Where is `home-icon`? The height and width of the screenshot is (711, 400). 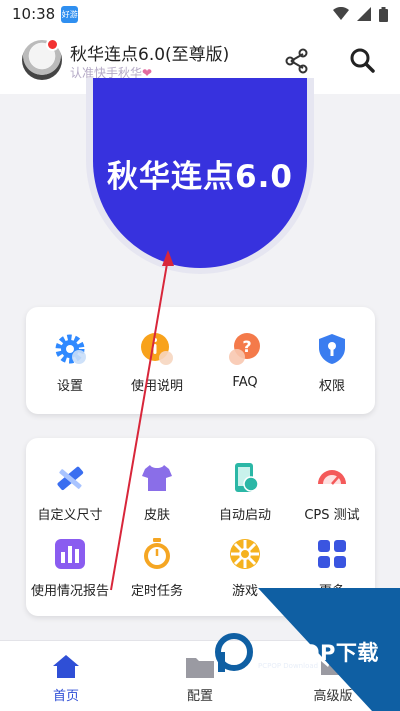 home-icon is located at coordinates (66, 666).